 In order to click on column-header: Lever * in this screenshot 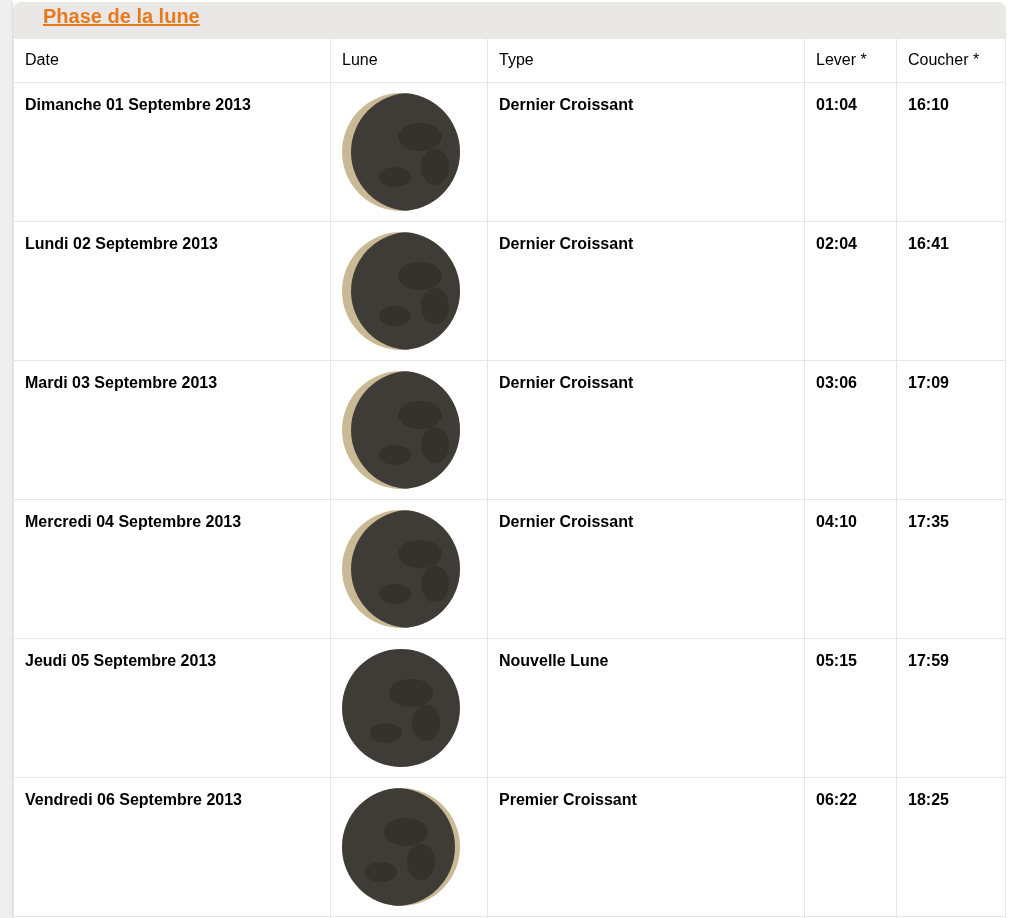, I will do `click(850, 61)`.